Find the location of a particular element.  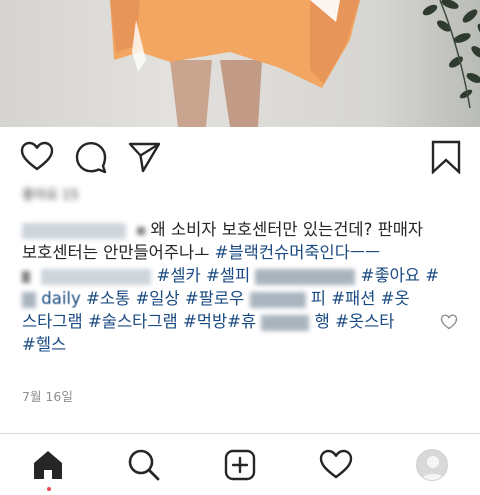

bottom-navigation is located at coordinates (240, 464).